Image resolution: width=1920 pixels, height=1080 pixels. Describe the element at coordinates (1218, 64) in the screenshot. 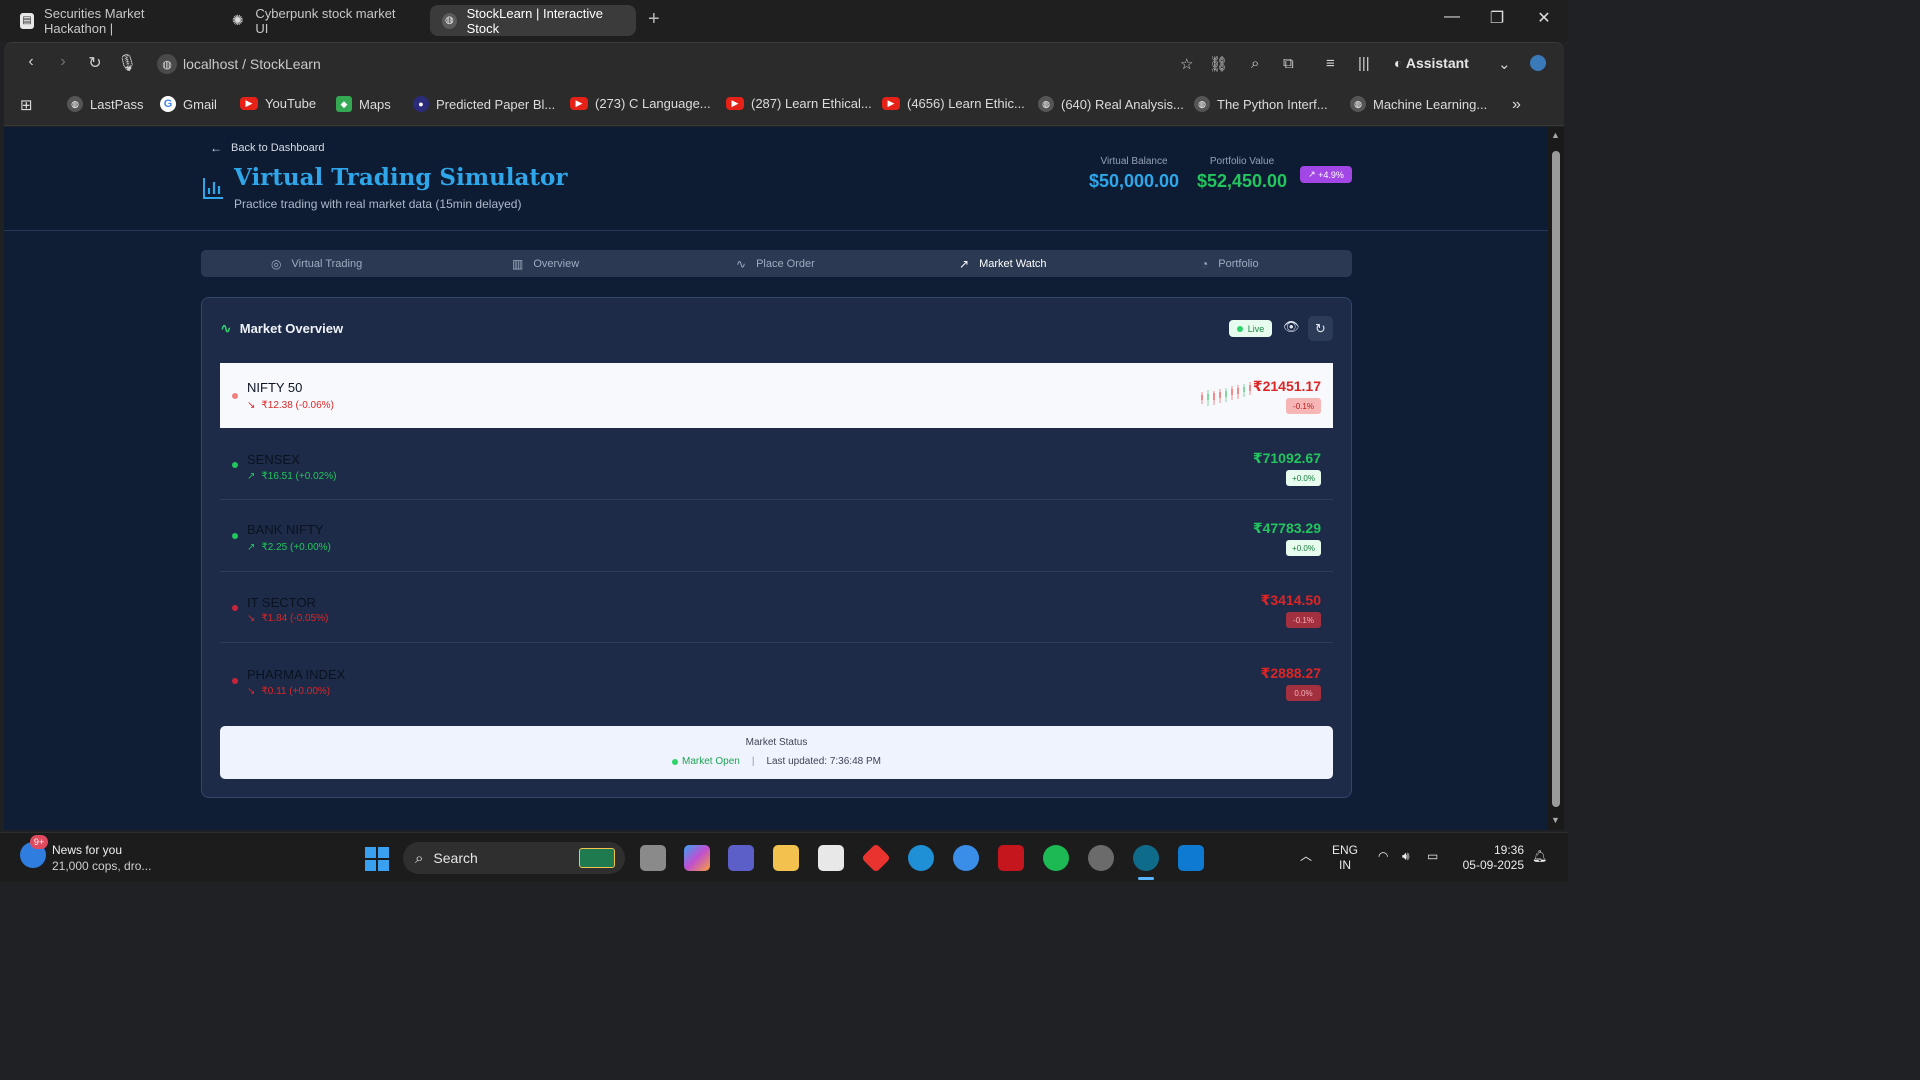

I see `link-icon: ⛓` at that location.